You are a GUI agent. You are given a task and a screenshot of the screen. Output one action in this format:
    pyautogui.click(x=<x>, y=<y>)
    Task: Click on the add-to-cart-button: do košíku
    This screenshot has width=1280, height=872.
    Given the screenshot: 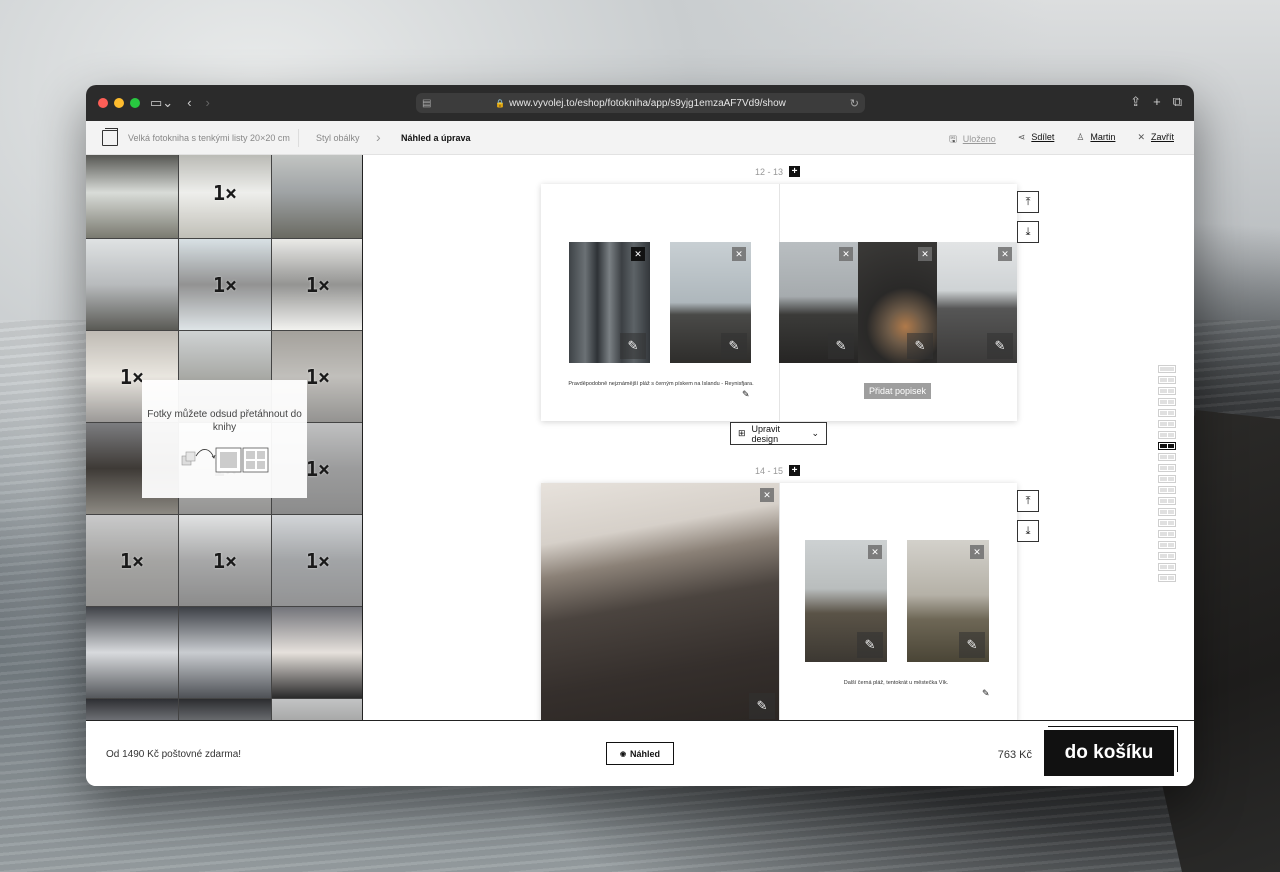 What is the action you would take?
    pyautogui.click(x=1109, y=753)
    